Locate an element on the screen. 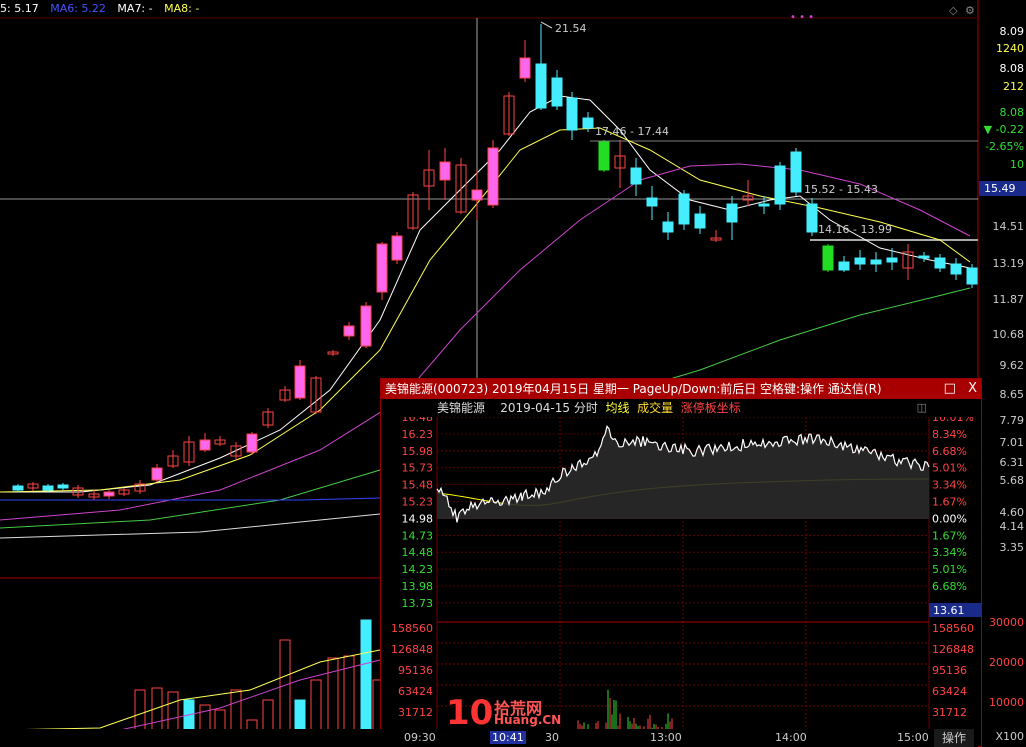 The width and height of the screenshot is (1026, 747). time-1500: 15:00 is located at coordinates (913, 737).